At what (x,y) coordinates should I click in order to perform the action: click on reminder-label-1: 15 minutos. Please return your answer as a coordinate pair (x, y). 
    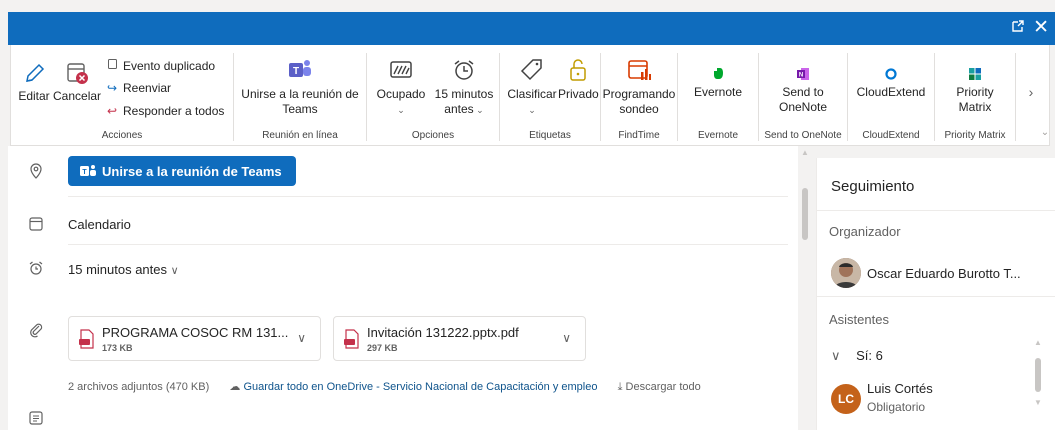
    Looking at the image, I should click on (464, 94).